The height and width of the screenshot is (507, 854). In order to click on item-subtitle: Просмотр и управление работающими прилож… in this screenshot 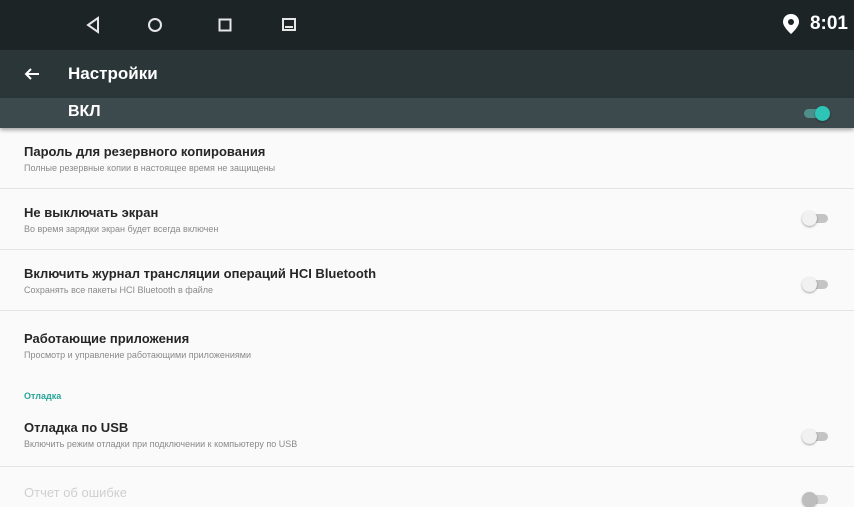, I will do `click(138, 355)`.